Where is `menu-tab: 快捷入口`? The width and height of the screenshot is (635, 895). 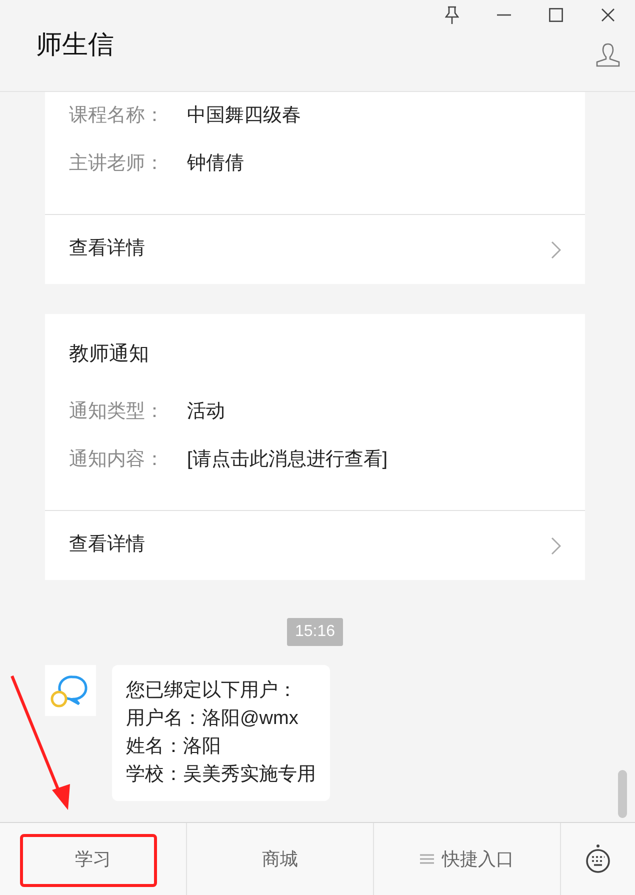
menu-tab: 快捷入口 is located at coordinates (467, 859).